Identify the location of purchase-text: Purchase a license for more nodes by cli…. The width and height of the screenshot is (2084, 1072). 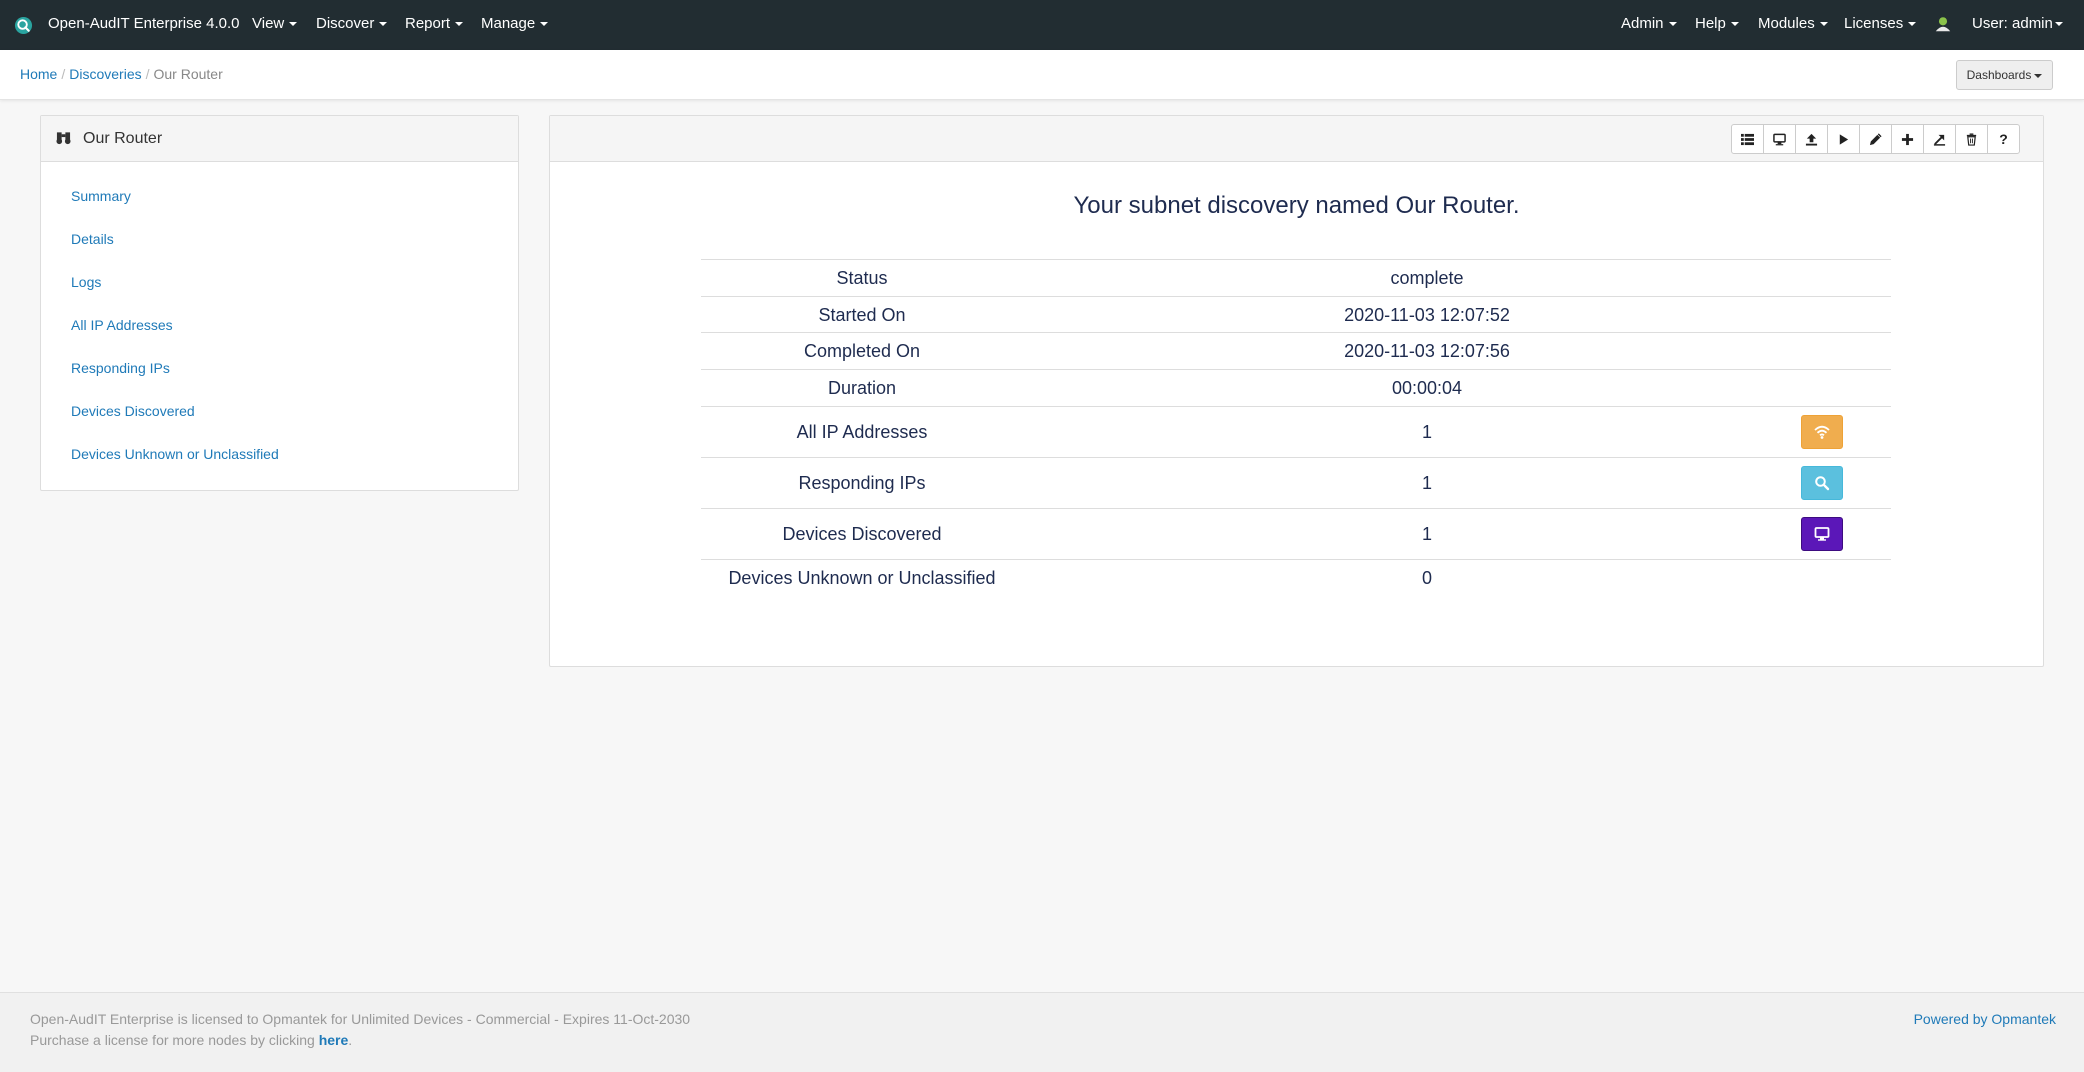
(174, 1040).